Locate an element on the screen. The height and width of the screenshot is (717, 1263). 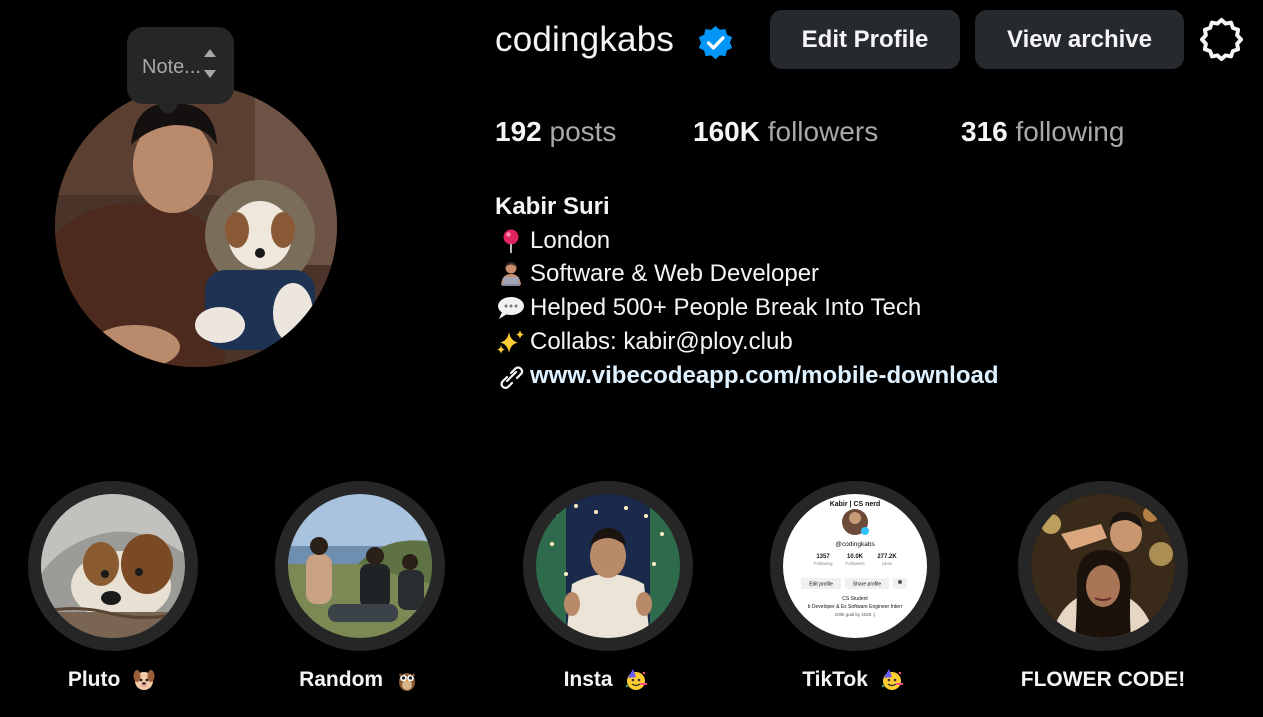
posts-count: 192 posts is located at coordinates (555, 132).